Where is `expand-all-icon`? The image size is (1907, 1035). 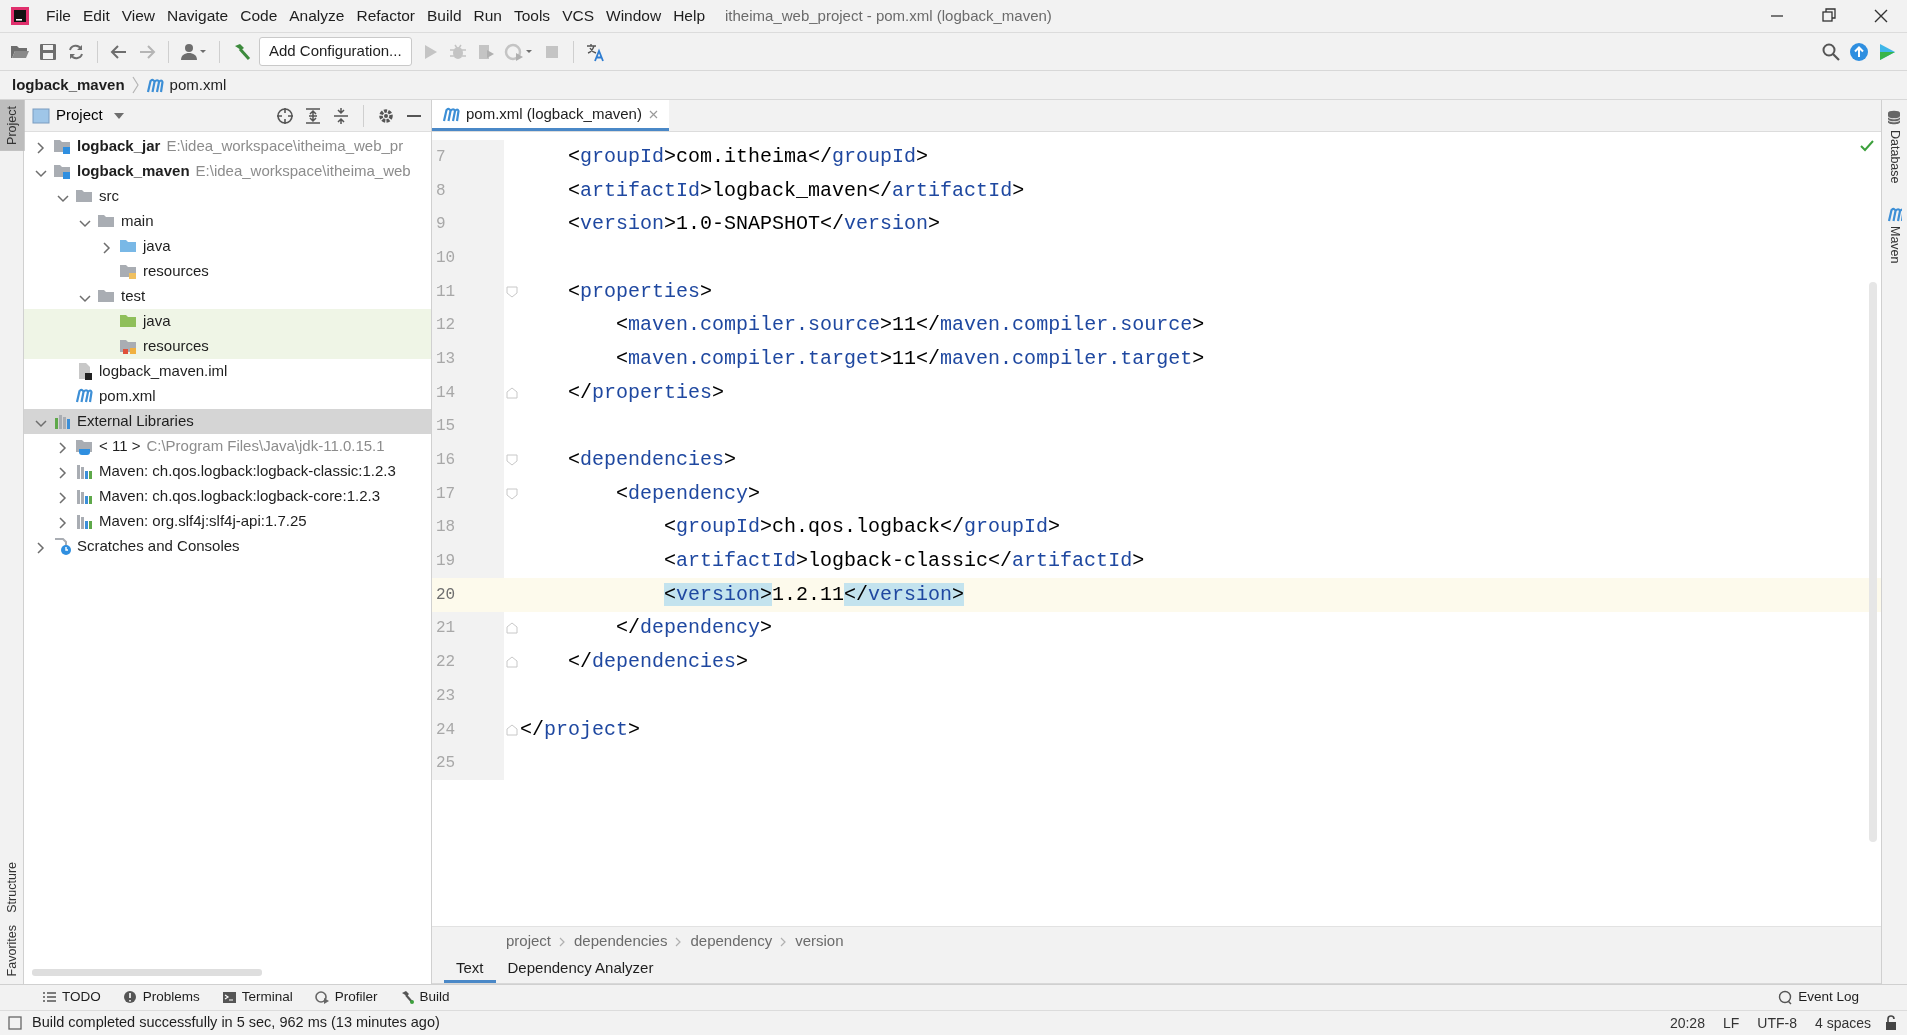 expand-all-icon is located at coordinates (313, 115).